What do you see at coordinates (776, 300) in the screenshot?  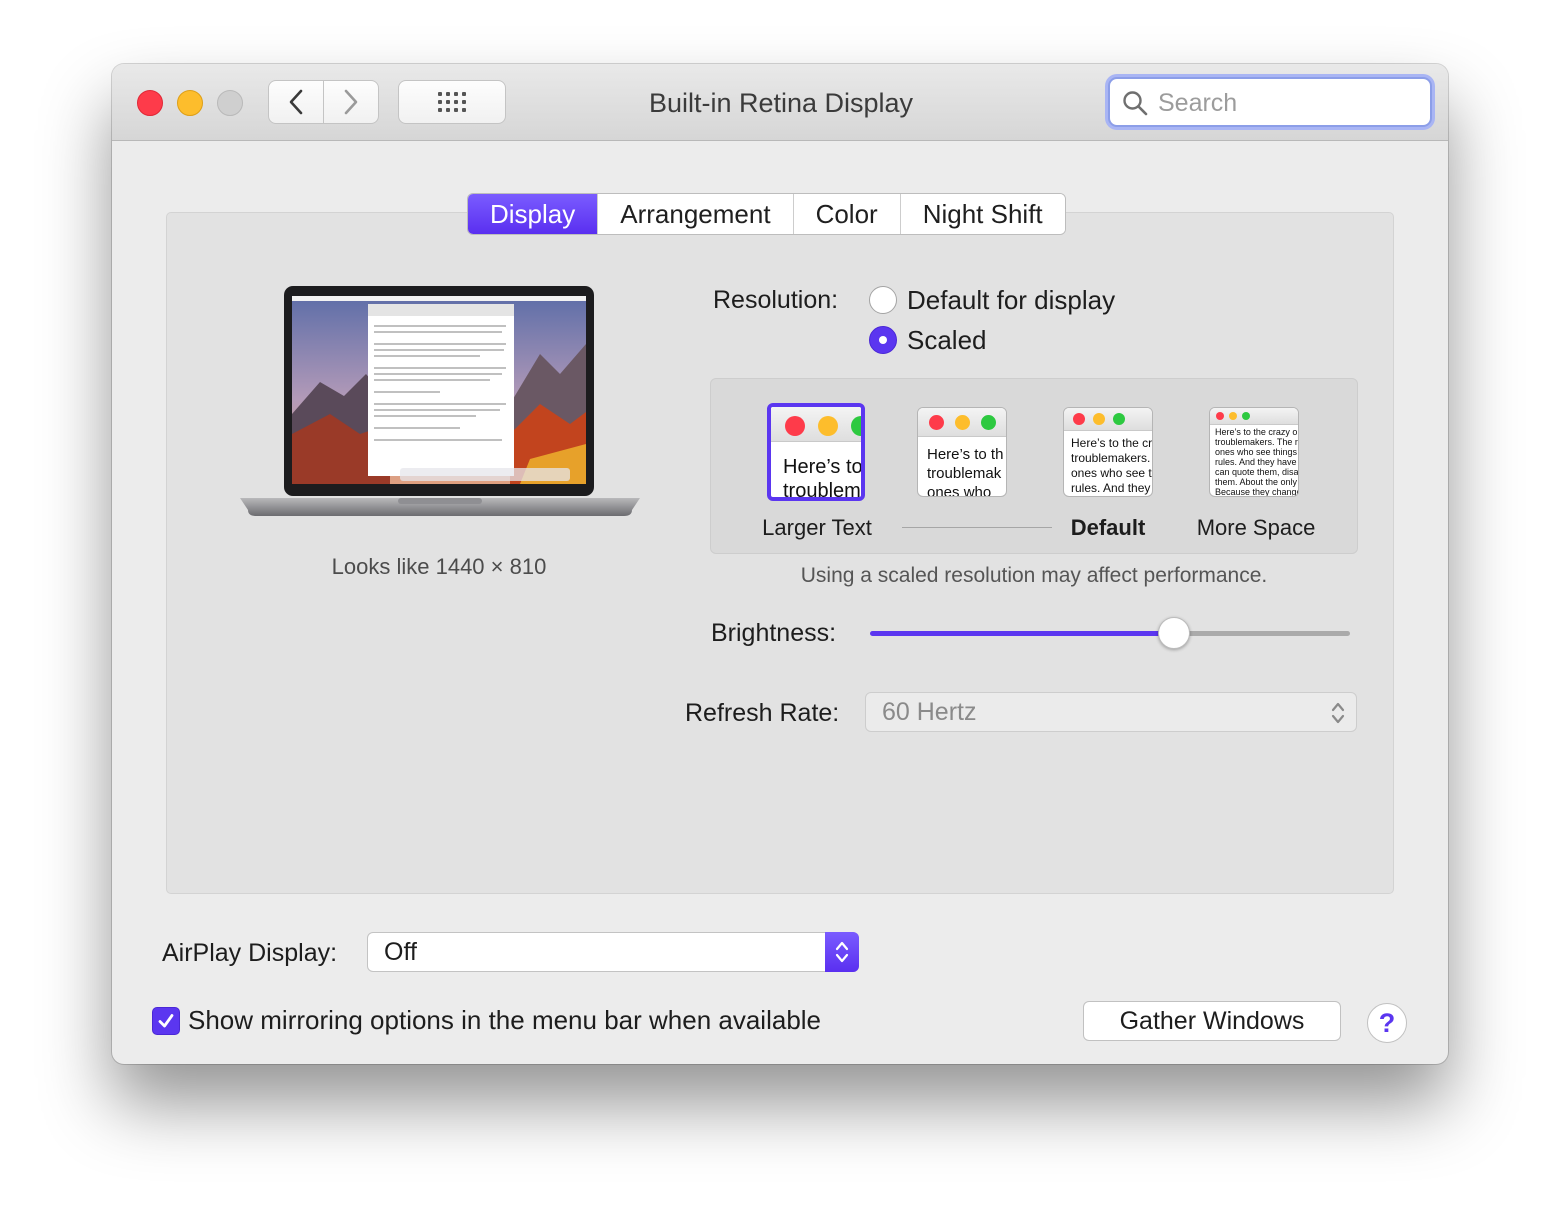 I see `resolution-label: Resolution:` at bounding box center [776, 300].